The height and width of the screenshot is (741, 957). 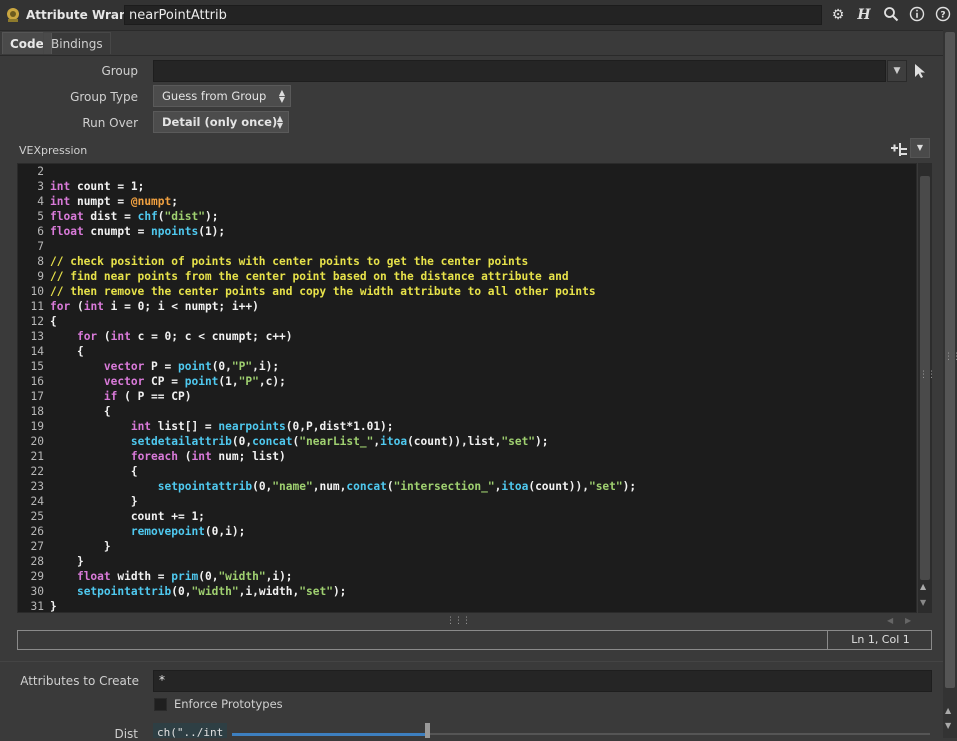 I want to click on code-token: setpointattrib, so click(x=205, y=486).